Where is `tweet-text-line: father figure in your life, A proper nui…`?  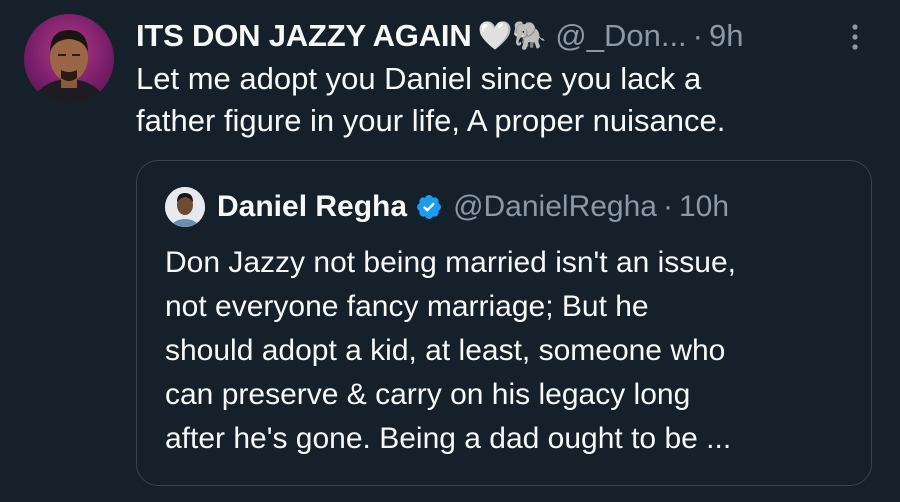
tweet-text-line: father figure in your life, A proper nui… is located at coordinates (431, 120).